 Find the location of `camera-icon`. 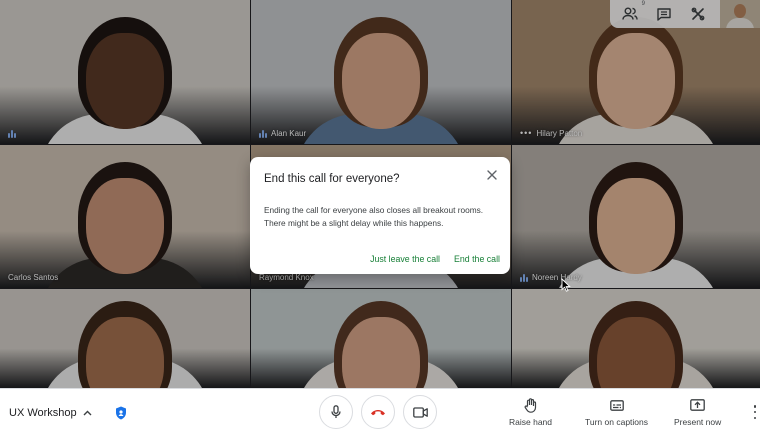

camera-icon is located at coordinates (420, 412).